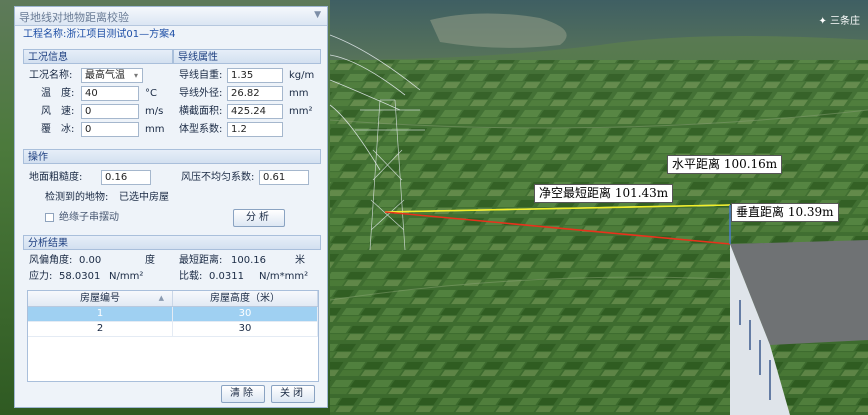 The width and height of the screenshot is (868, 415). Describe the element at coordinates (56, 177) in the screenshot. I see `roughness-label: 地面粗糙度:` at that location.